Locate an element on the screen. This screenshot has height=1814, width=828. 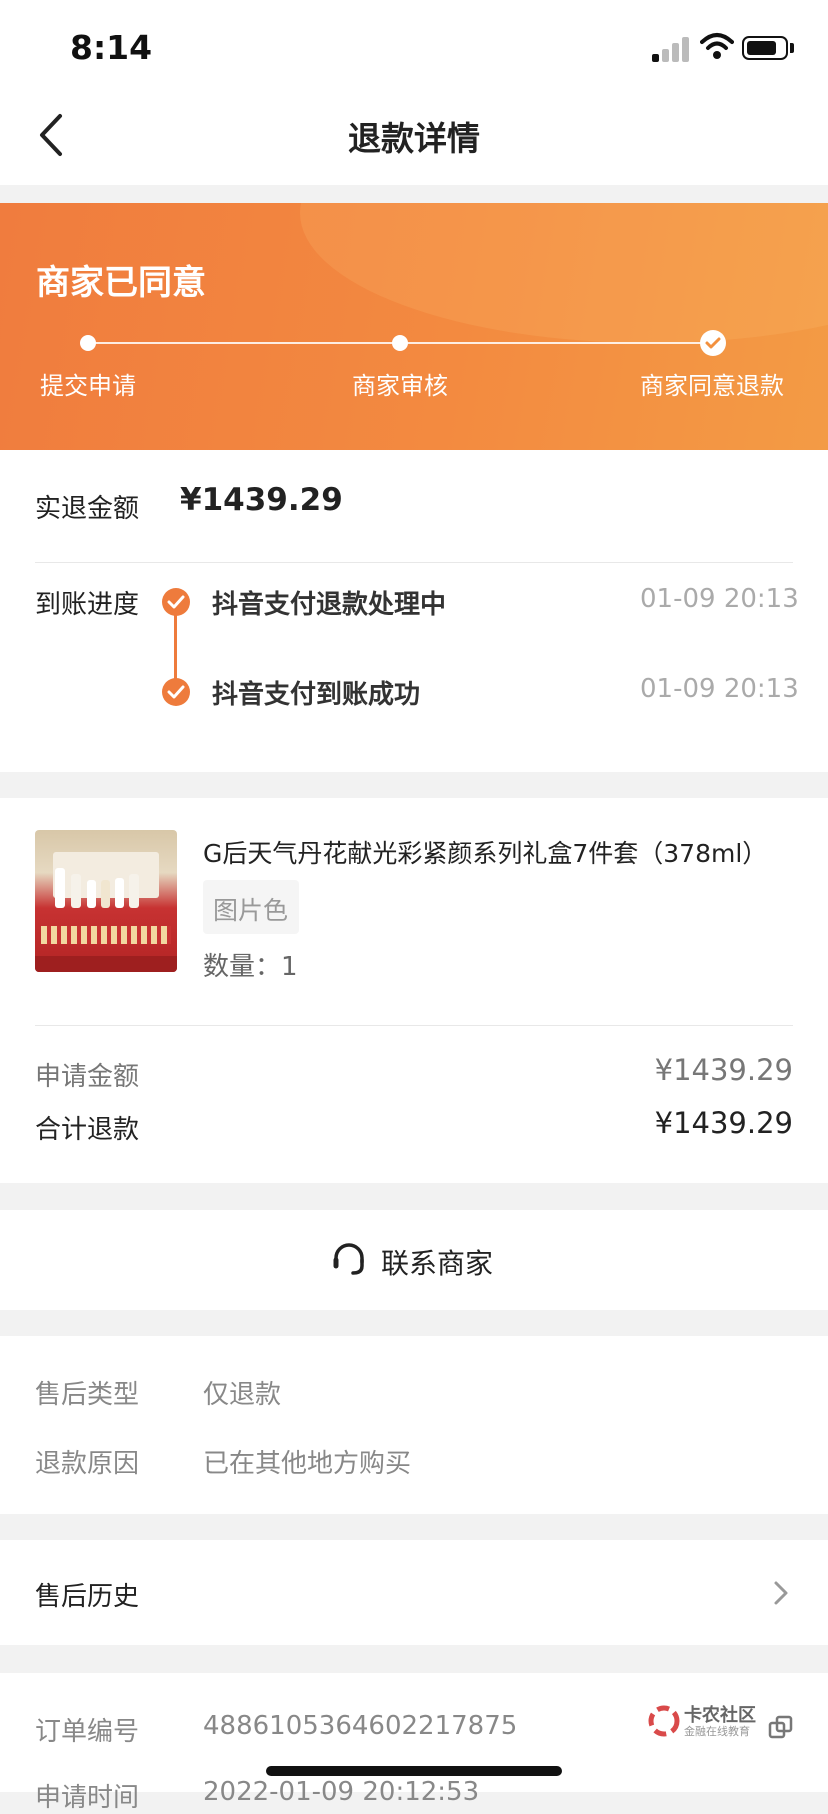
refund-status-title: 商家已同意 is located at coordinates (121, 283).